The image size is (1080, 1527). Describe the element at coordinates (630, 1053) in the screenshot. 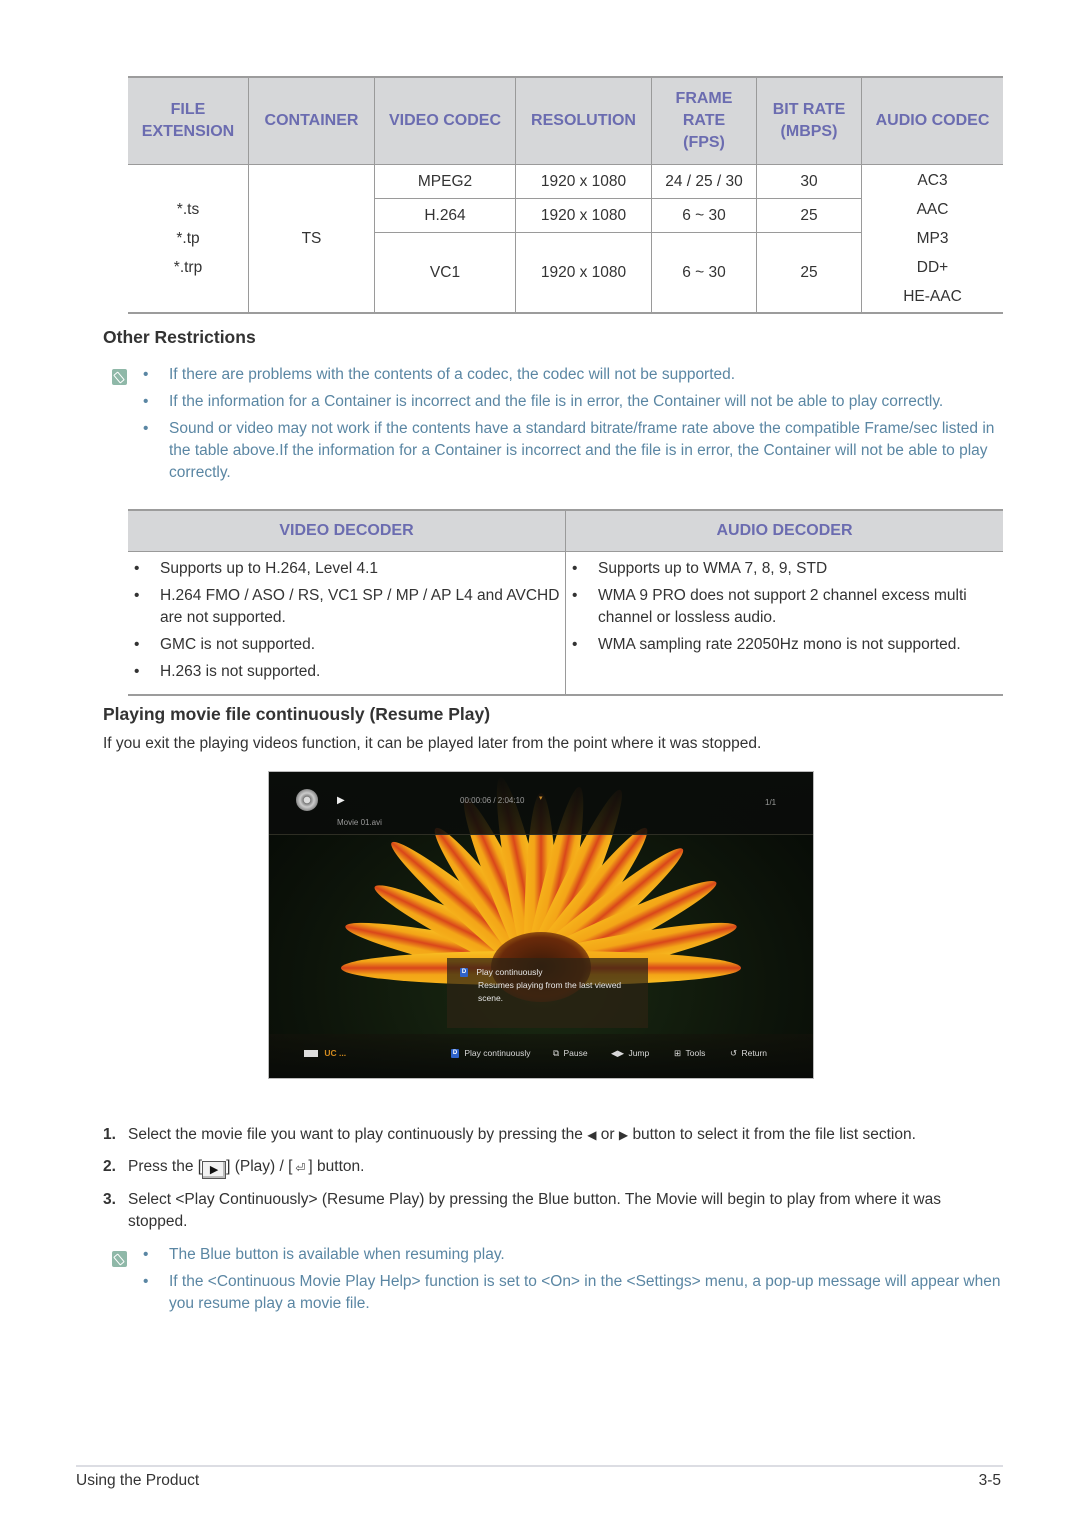

I see `jump-button: ◀▶ Jump` at that location.